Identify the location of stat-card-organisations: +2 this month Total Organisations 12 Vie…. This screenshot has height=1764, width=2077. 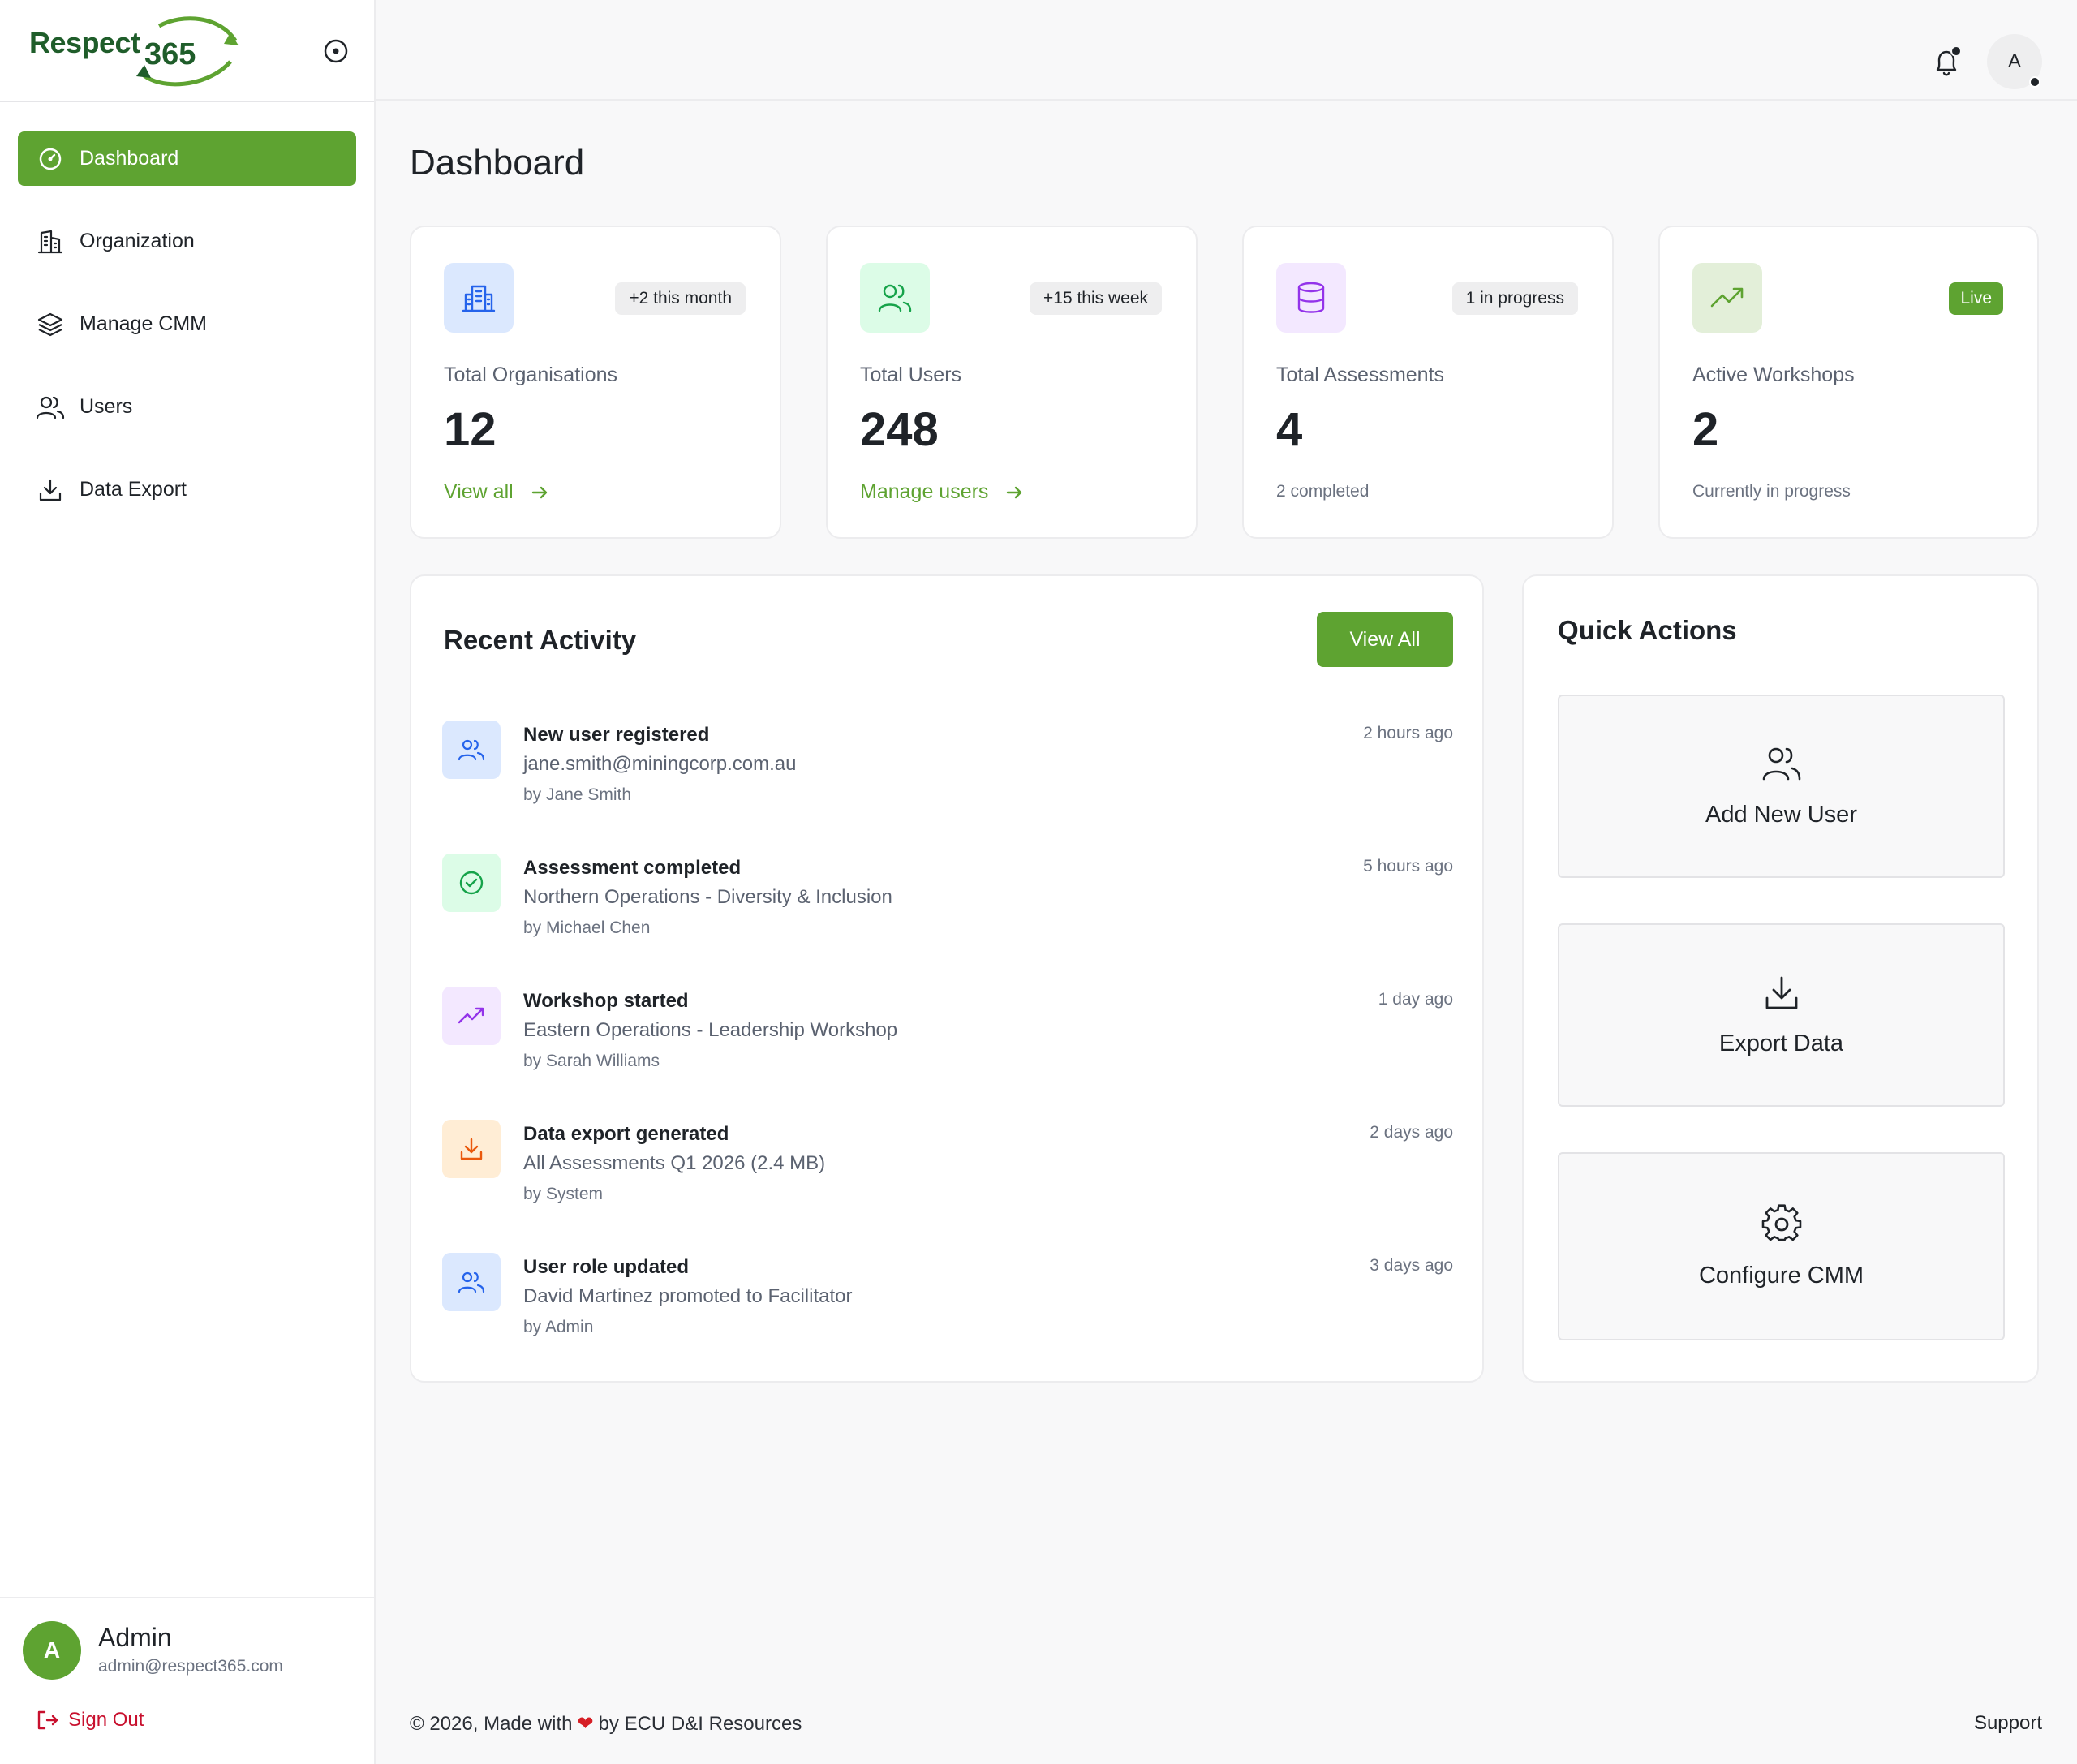
(595, 382).